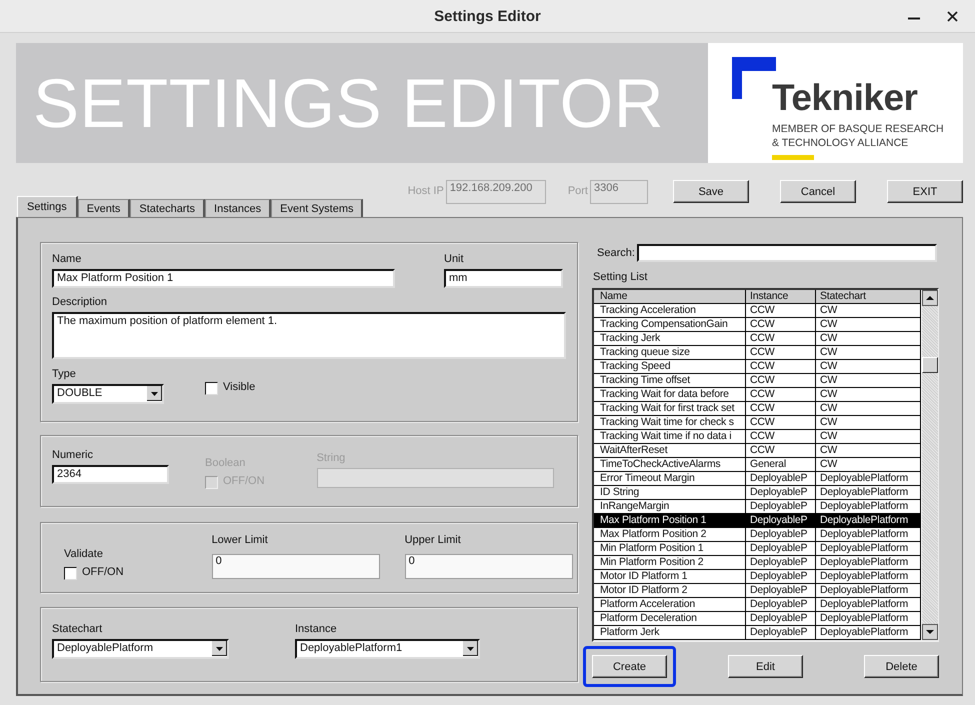 The height and width of the screenshot is (705, 975). What do you see at coordinates (78, 629) in the screenshot?
I see `field-label: Statechart` at bounding box center [78, 629].